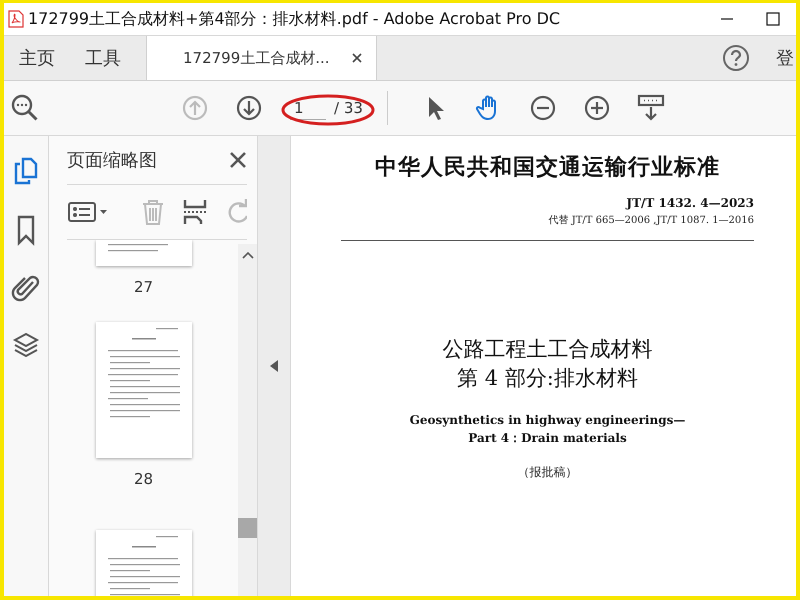 The height and width of the screenshot is (600, 800). What do you see at coordinates (195, 212) in the screenshot?
I see `insert-pages-icon` at bounding box center [195, 212].